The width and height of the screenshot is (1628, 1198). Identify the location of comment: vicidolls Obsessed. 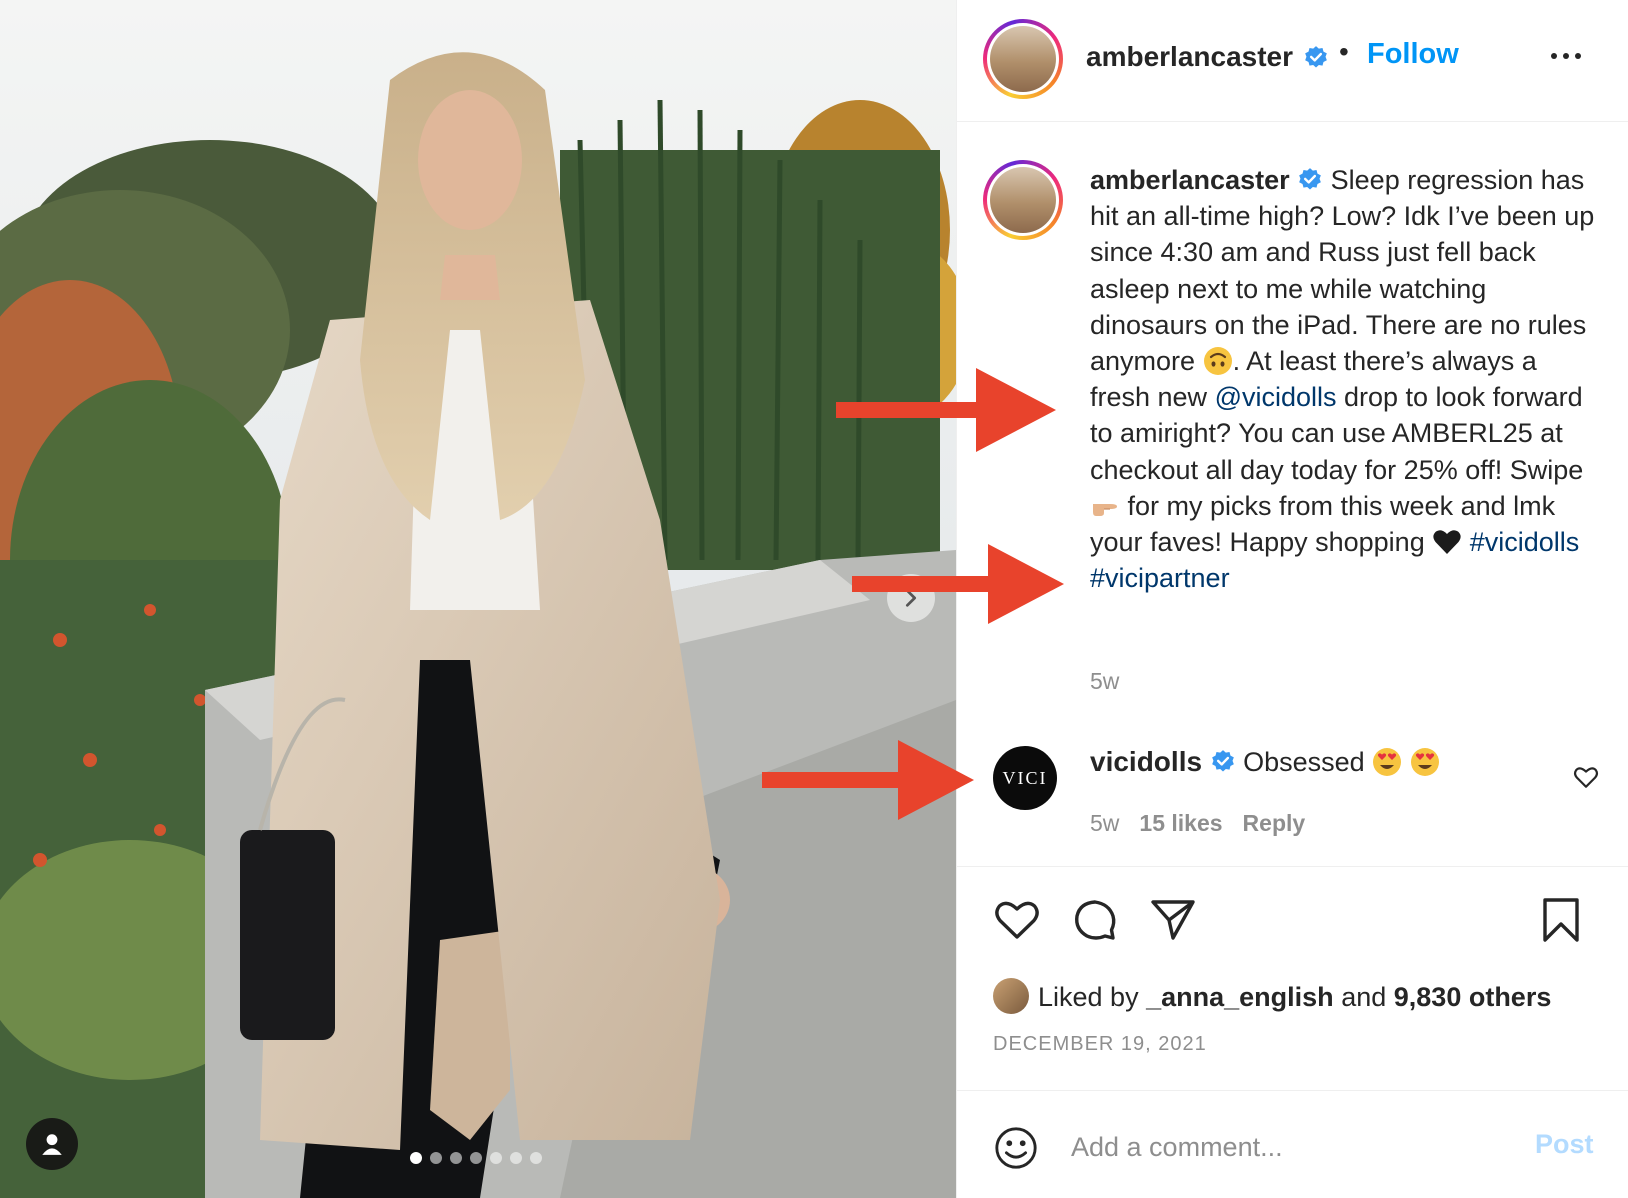
(1265, 762).